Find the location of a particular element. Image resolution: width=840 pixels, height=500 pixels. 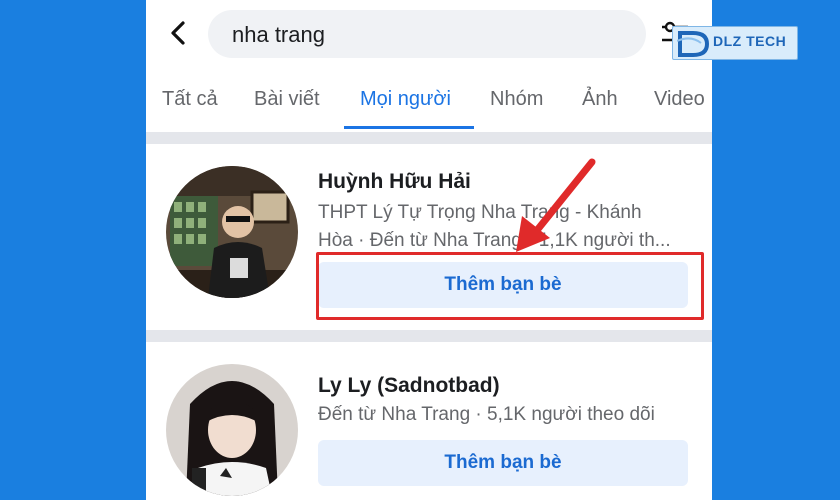

tab-videos: Video is located at coordinates (679, 99).